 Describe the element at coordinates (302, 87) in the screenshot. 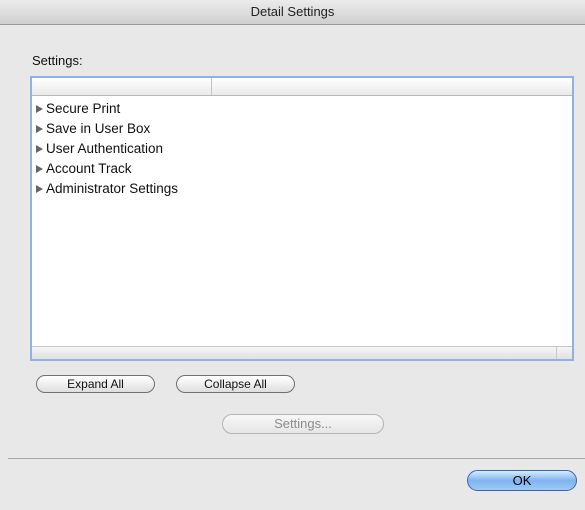

I see `list-header` at that location.